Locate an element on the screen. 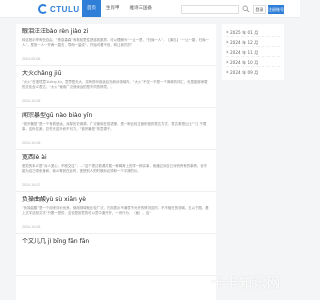 Image resolution: width=320 pixels, height=300 pixels. logo-text: CTULU is located at coordinates (65, 9).